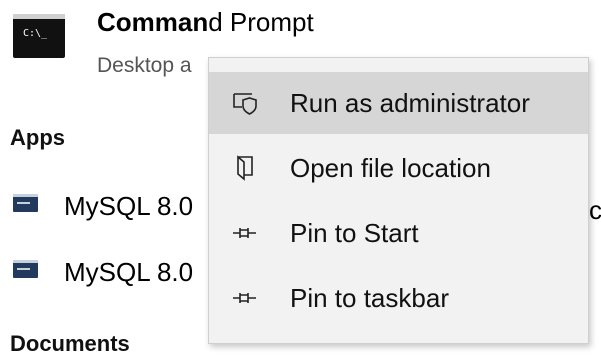 This screenshot has height=361, width=601. I want to click on command-prompt-icon-text: C:\_, so click(35, 33).